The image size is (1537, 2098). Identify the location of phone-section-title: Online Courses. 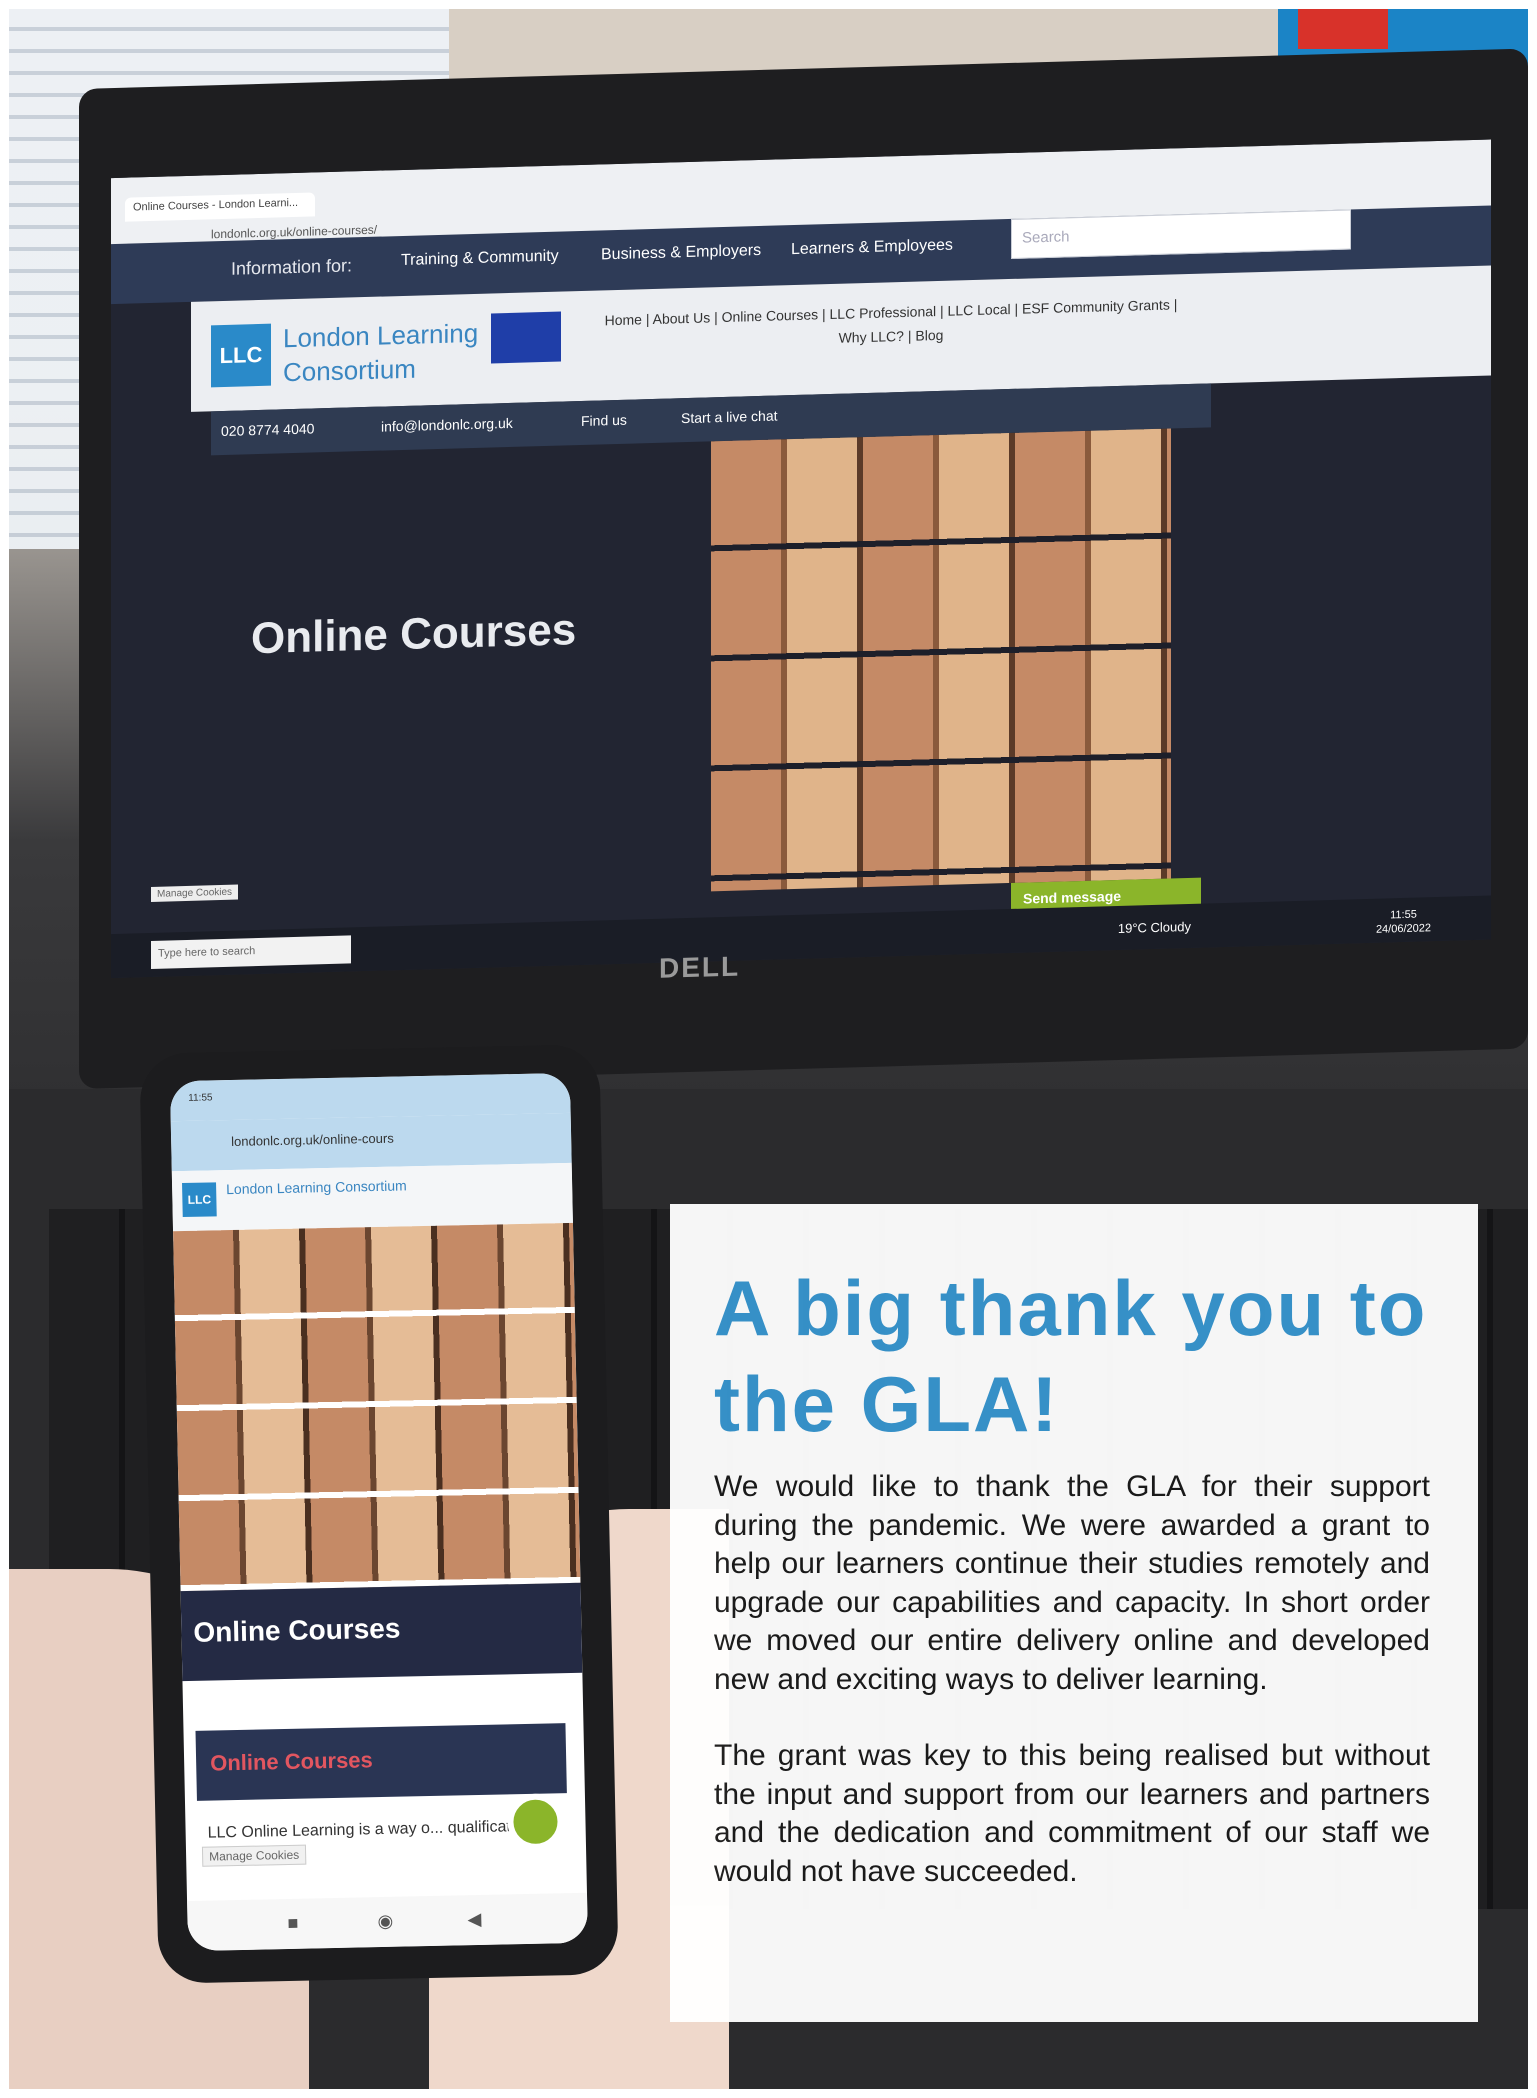
(381, 1762).